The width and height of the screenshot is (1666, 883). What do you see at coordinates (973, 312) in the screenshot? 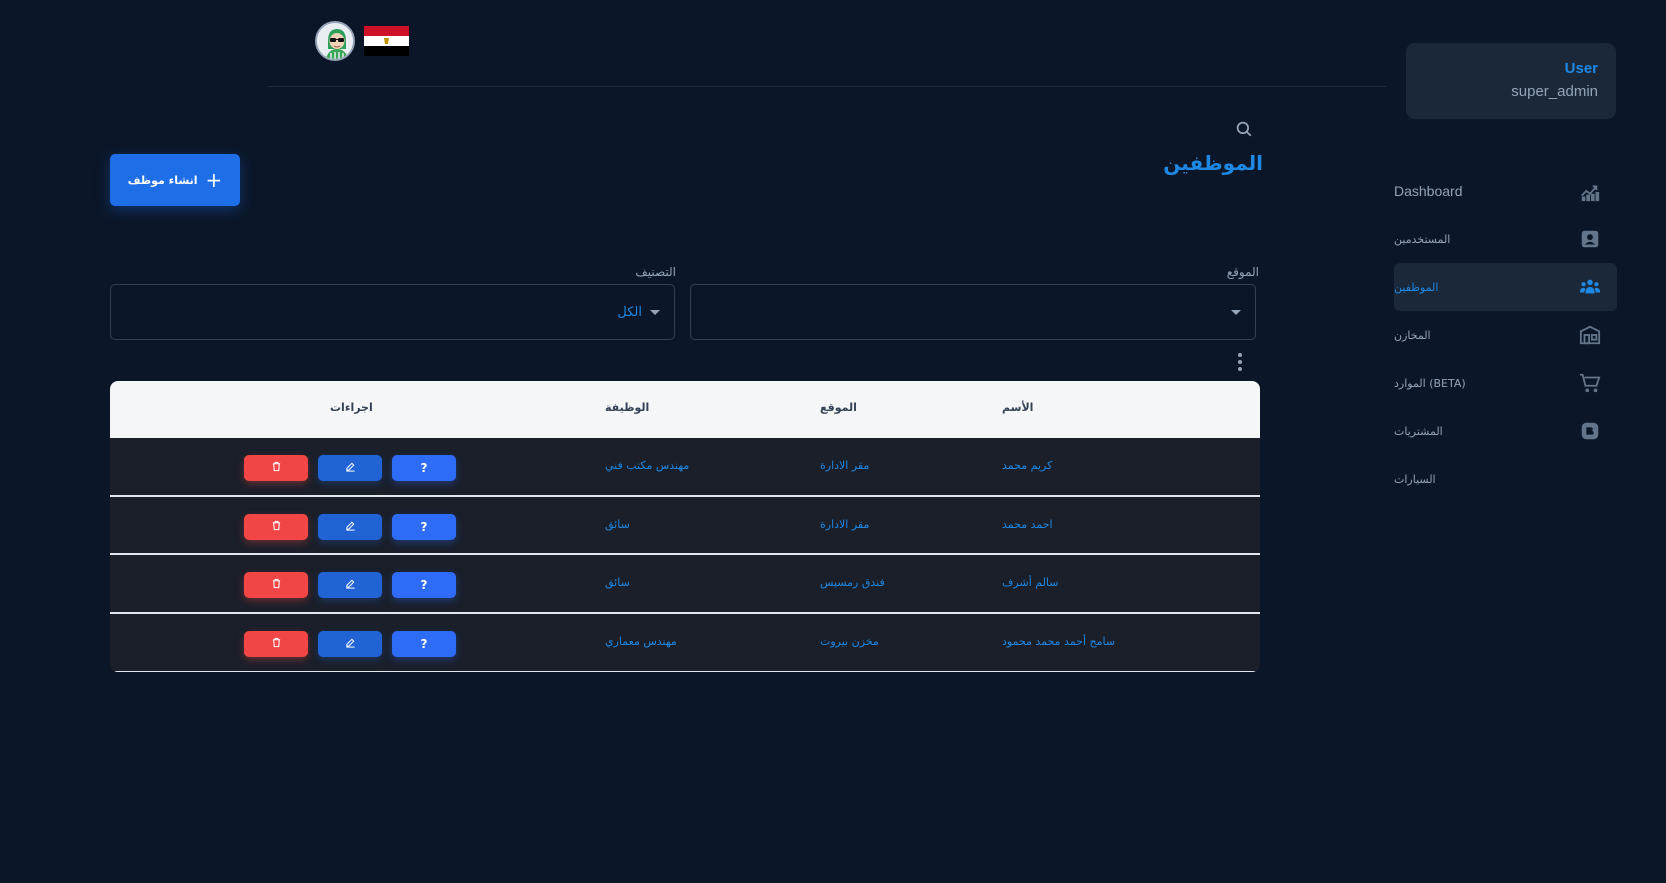
I see `location-filter-select` at bounding box center [973, 312].